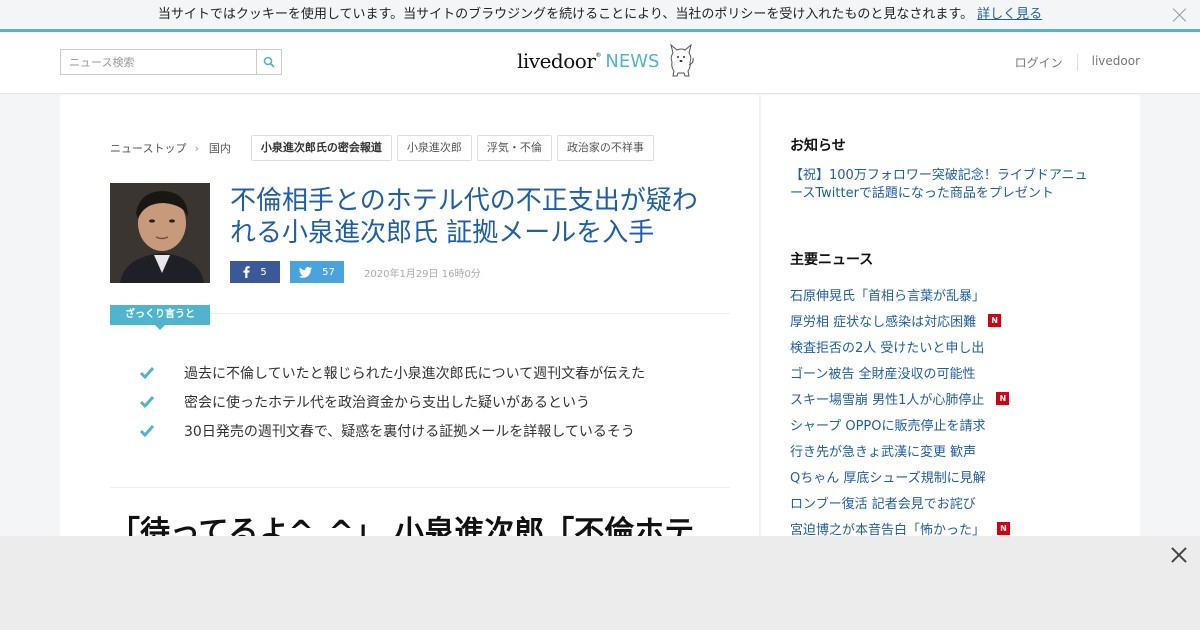  Describe the element at coordinates (470, 313) in the screenshot. I see `summary-divider` at that location.